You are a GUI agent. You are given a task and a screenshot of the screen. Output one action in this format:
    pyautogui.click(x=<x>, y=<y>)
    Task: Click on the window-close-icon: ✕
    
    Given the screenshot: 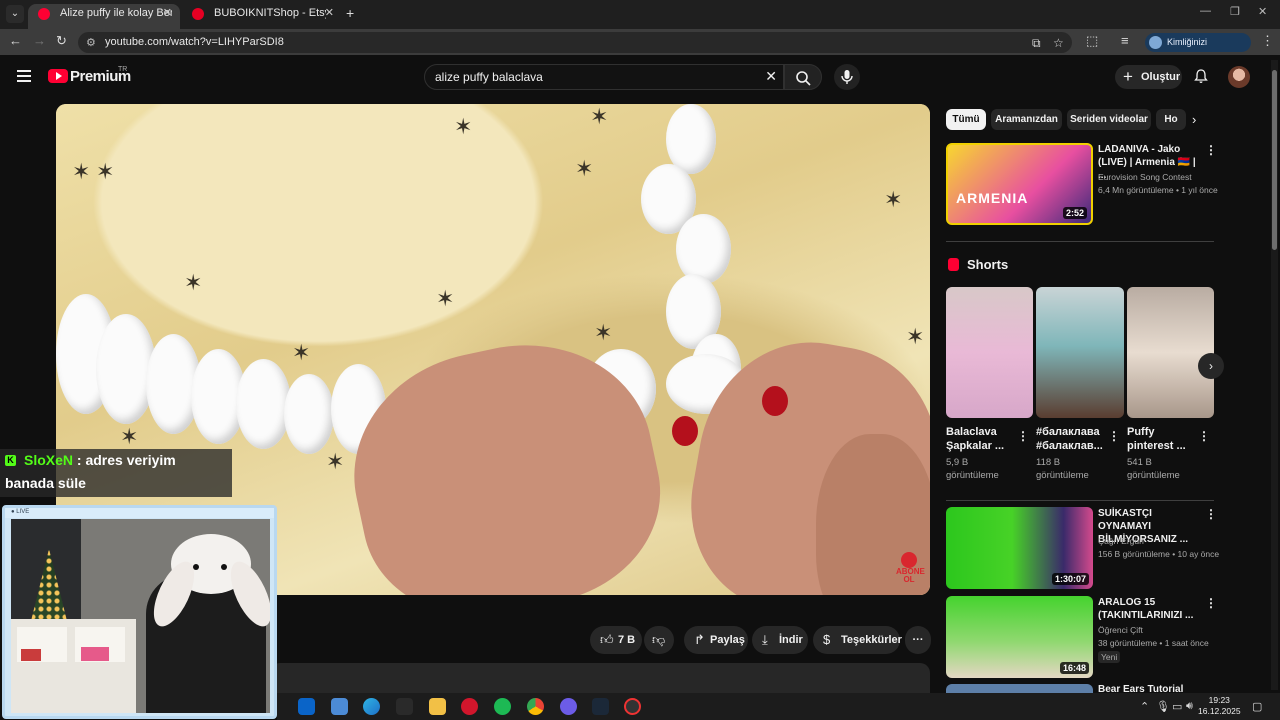 What is the action you would take?
    pyautogui.click(x=1262, y=11)
    